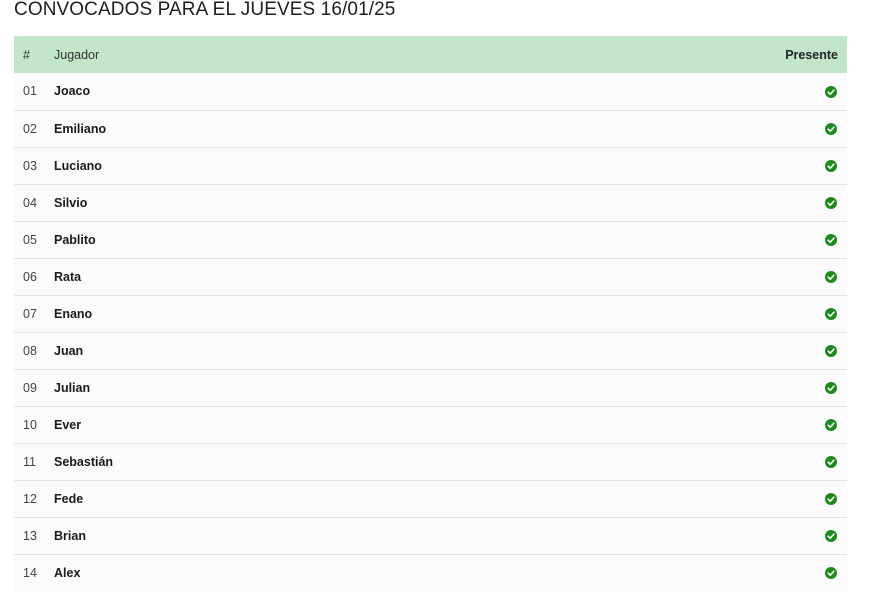 The width and height of the screenshot is (875, 598). What do you see at coordinates (73, 313) in the screenshot?
I see `player-name: Enano` at bounding box center [73, 313].